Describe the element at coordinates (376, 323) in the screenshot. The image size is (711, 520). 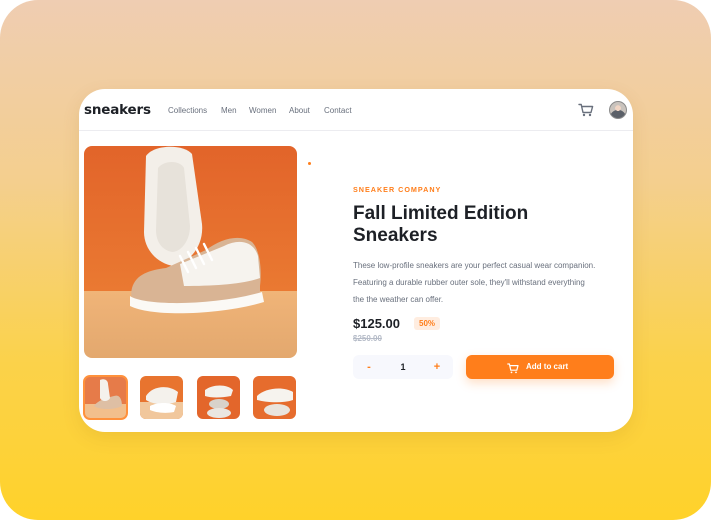
I see `current-price: $125.00` at that location.